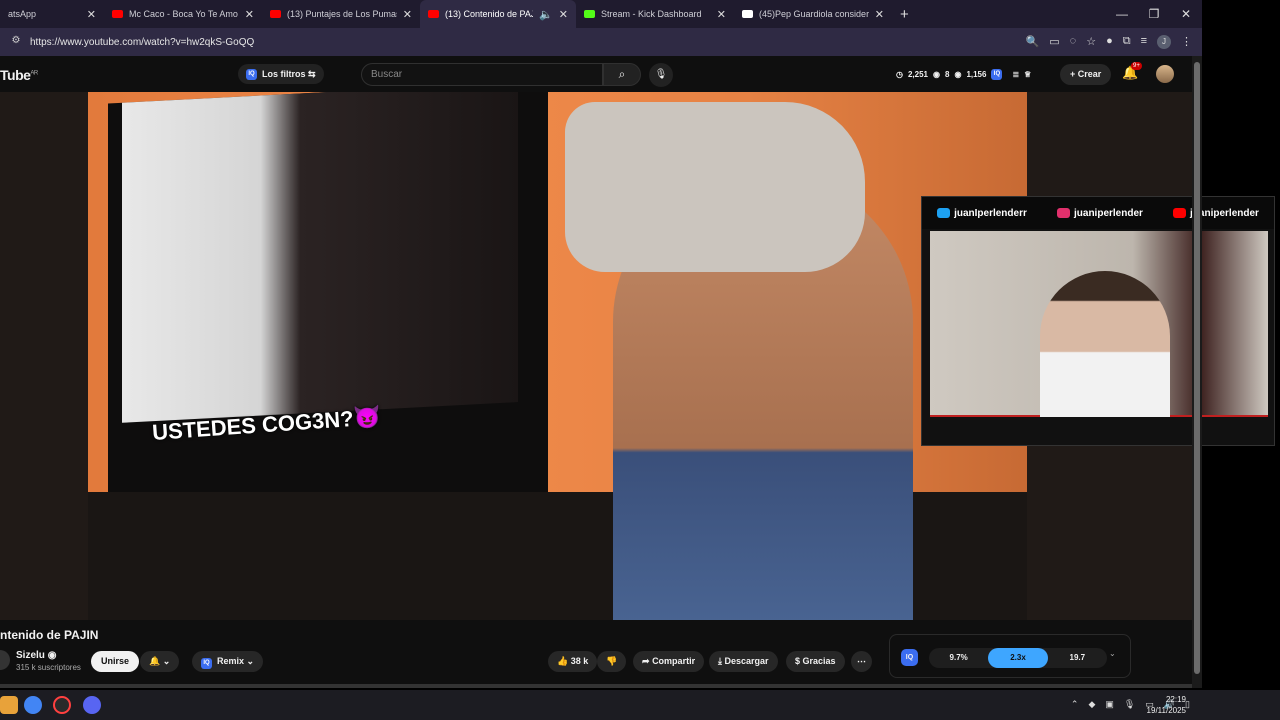 Image resolution: width=1280 pixels, height=720 pixels. I want to click on share-icon: ➦, so click(646, 661).